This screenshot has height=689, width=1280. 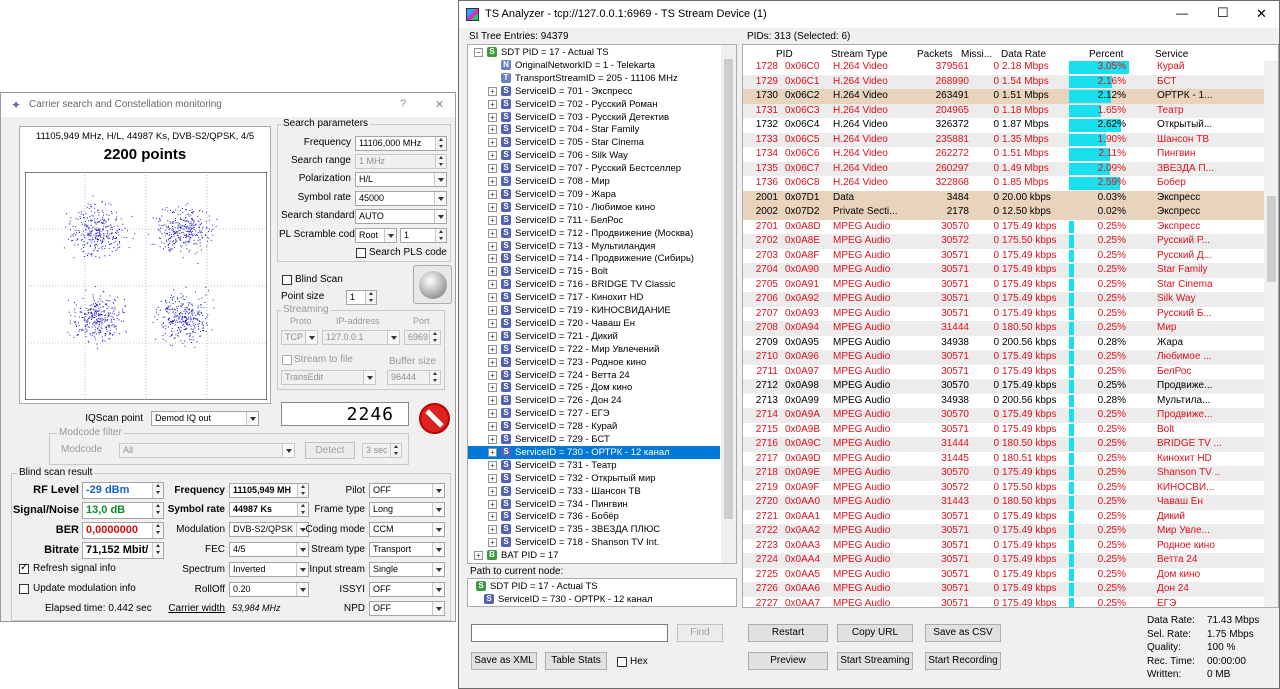 I want to click on tree-scroll-thumb, so click(x=728, y=289).